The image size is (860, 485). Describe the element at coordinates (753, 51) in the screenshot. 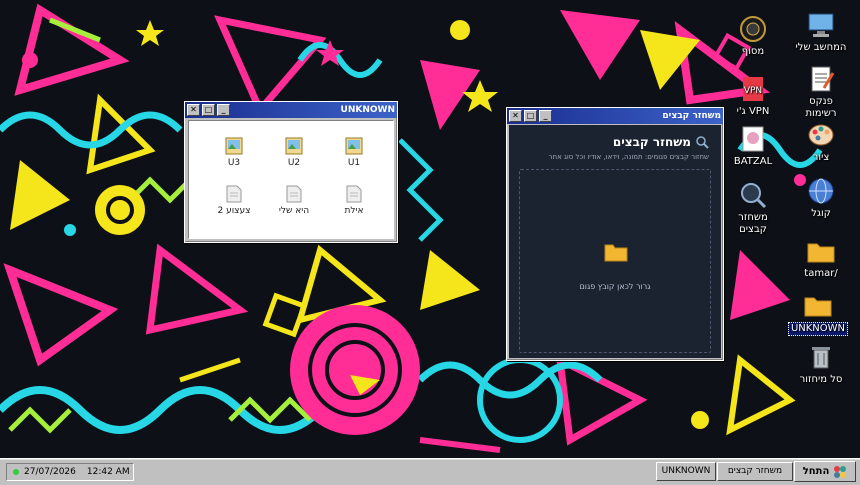

I see `desktop-icon-label: מסוף` at that location.